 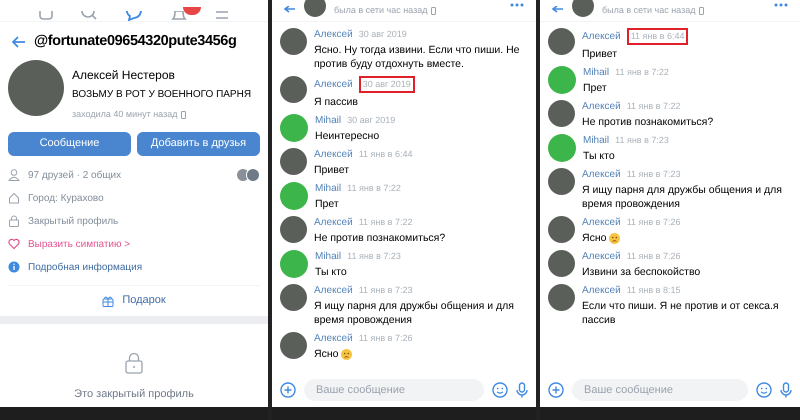 I want to click on gift-button: Подарок, so click(x=134, y=301).